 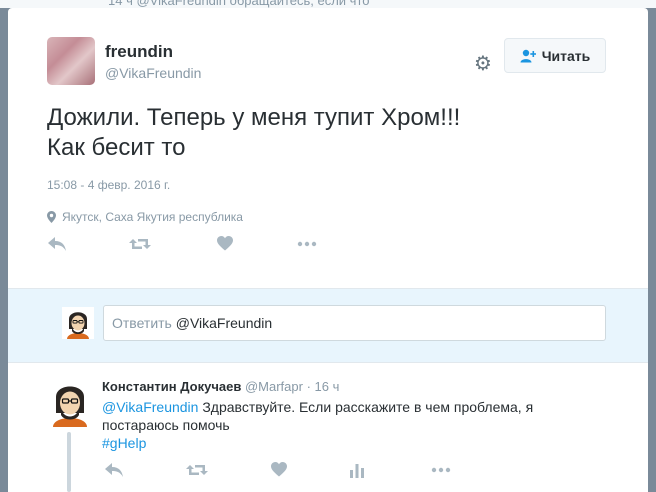 What do you see at coordinates (70, 403) in the screenshot?
I see `reply-author-avatar` at bounding box center [70, 403].